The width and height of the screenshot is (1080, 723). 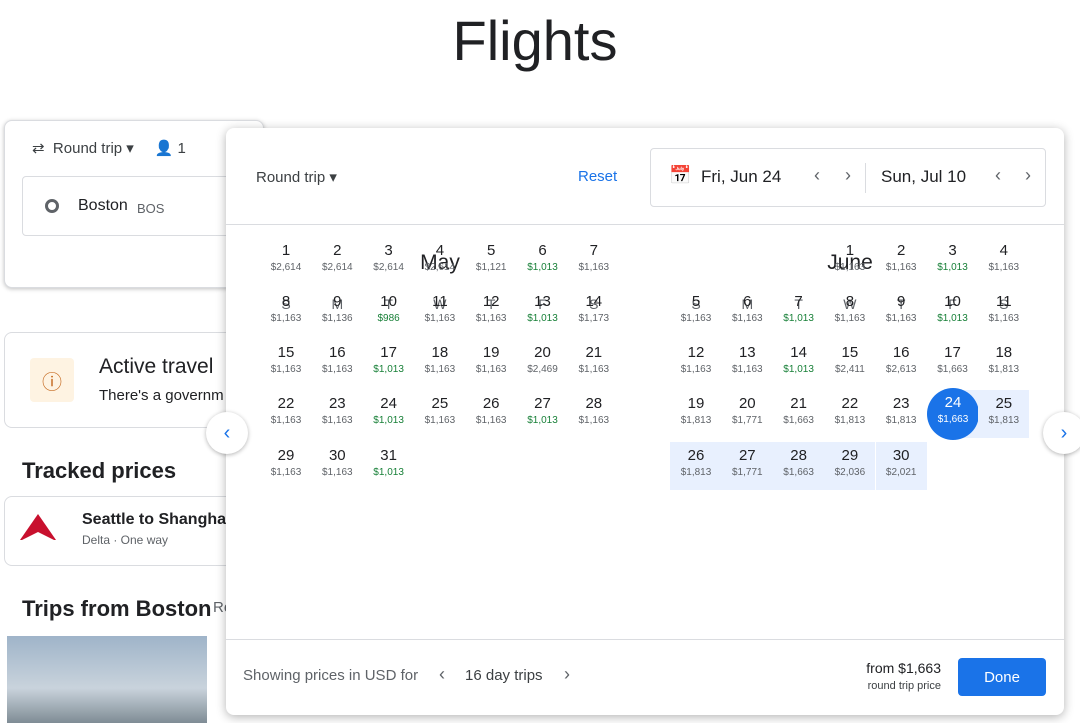 I want to click on day-number: 4, so click(x=440, y=250).